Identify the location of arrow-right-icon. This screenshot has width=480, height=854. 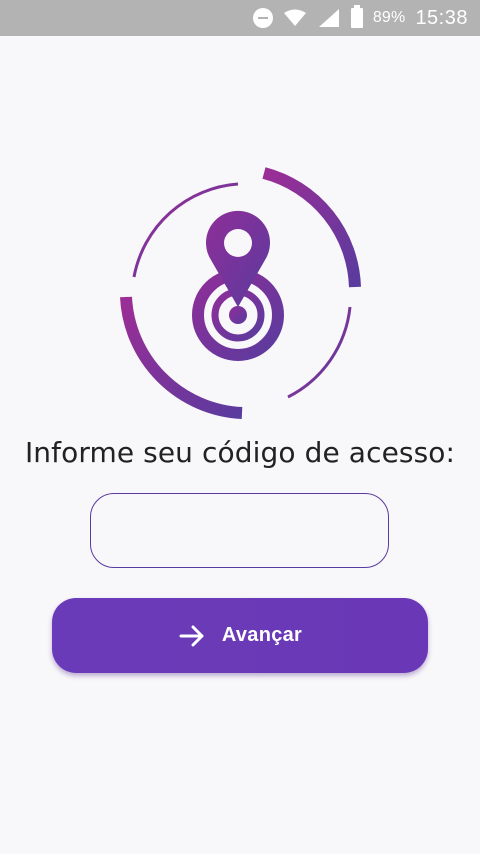
(191, 635).